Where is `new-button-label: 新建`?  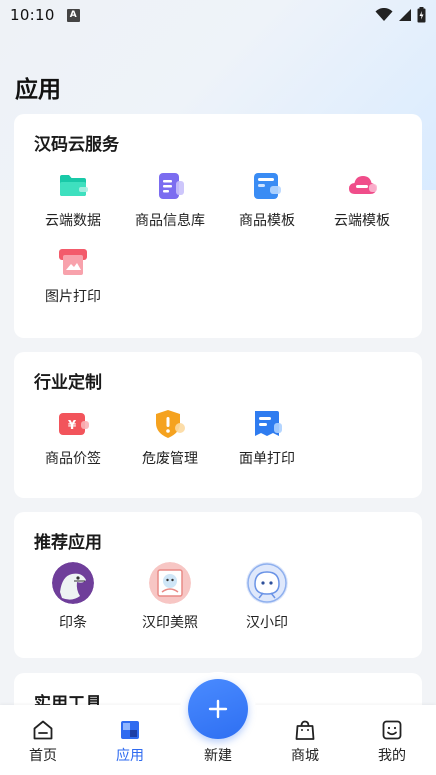
new-button-label: 新建 is located at coordinates (218, 756).